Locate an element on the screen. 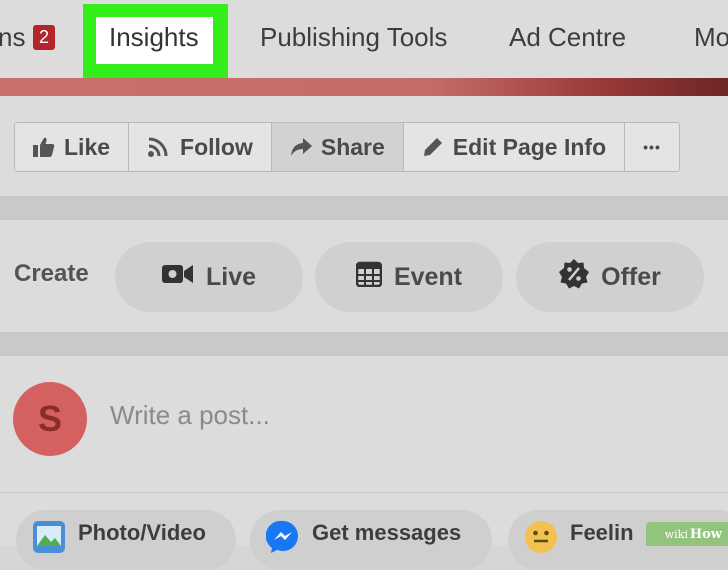  create-event-button: Event is located at coordinates (409, 277).